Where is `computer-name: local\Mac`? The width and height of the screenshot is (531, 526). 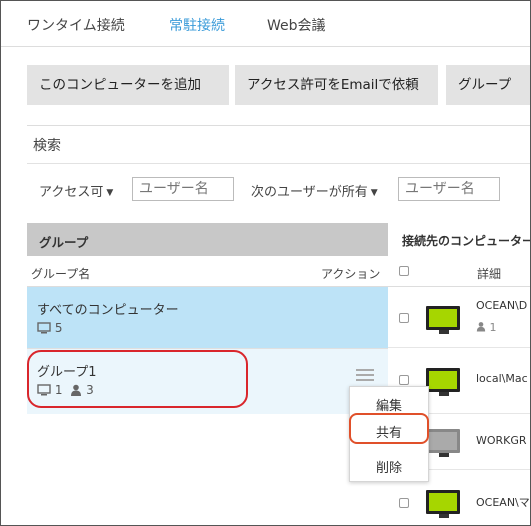
computer-name: local\Mac is located at coordinates (502, 378).